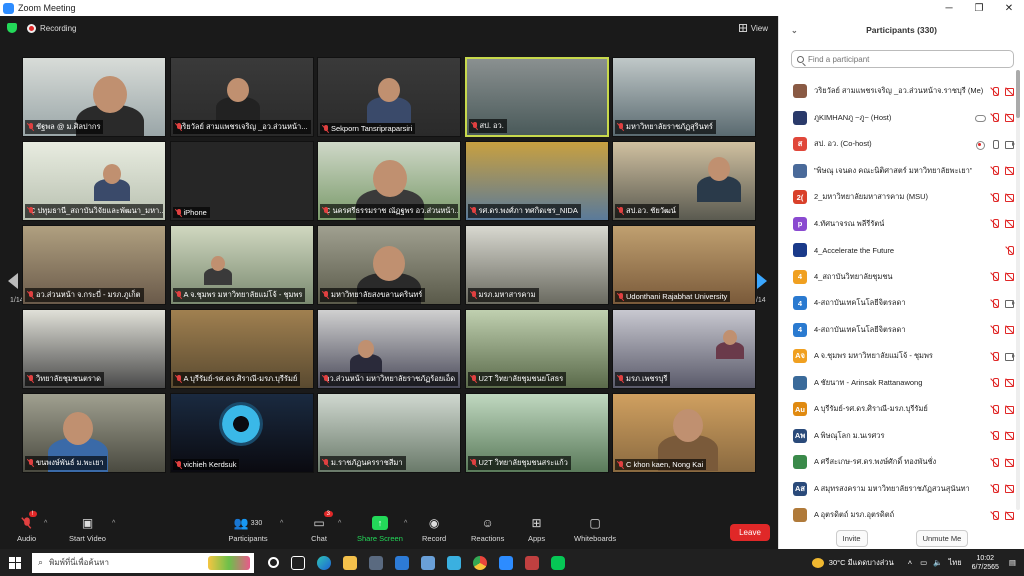  I want to click on security-shield-icon, so click(12, 28).